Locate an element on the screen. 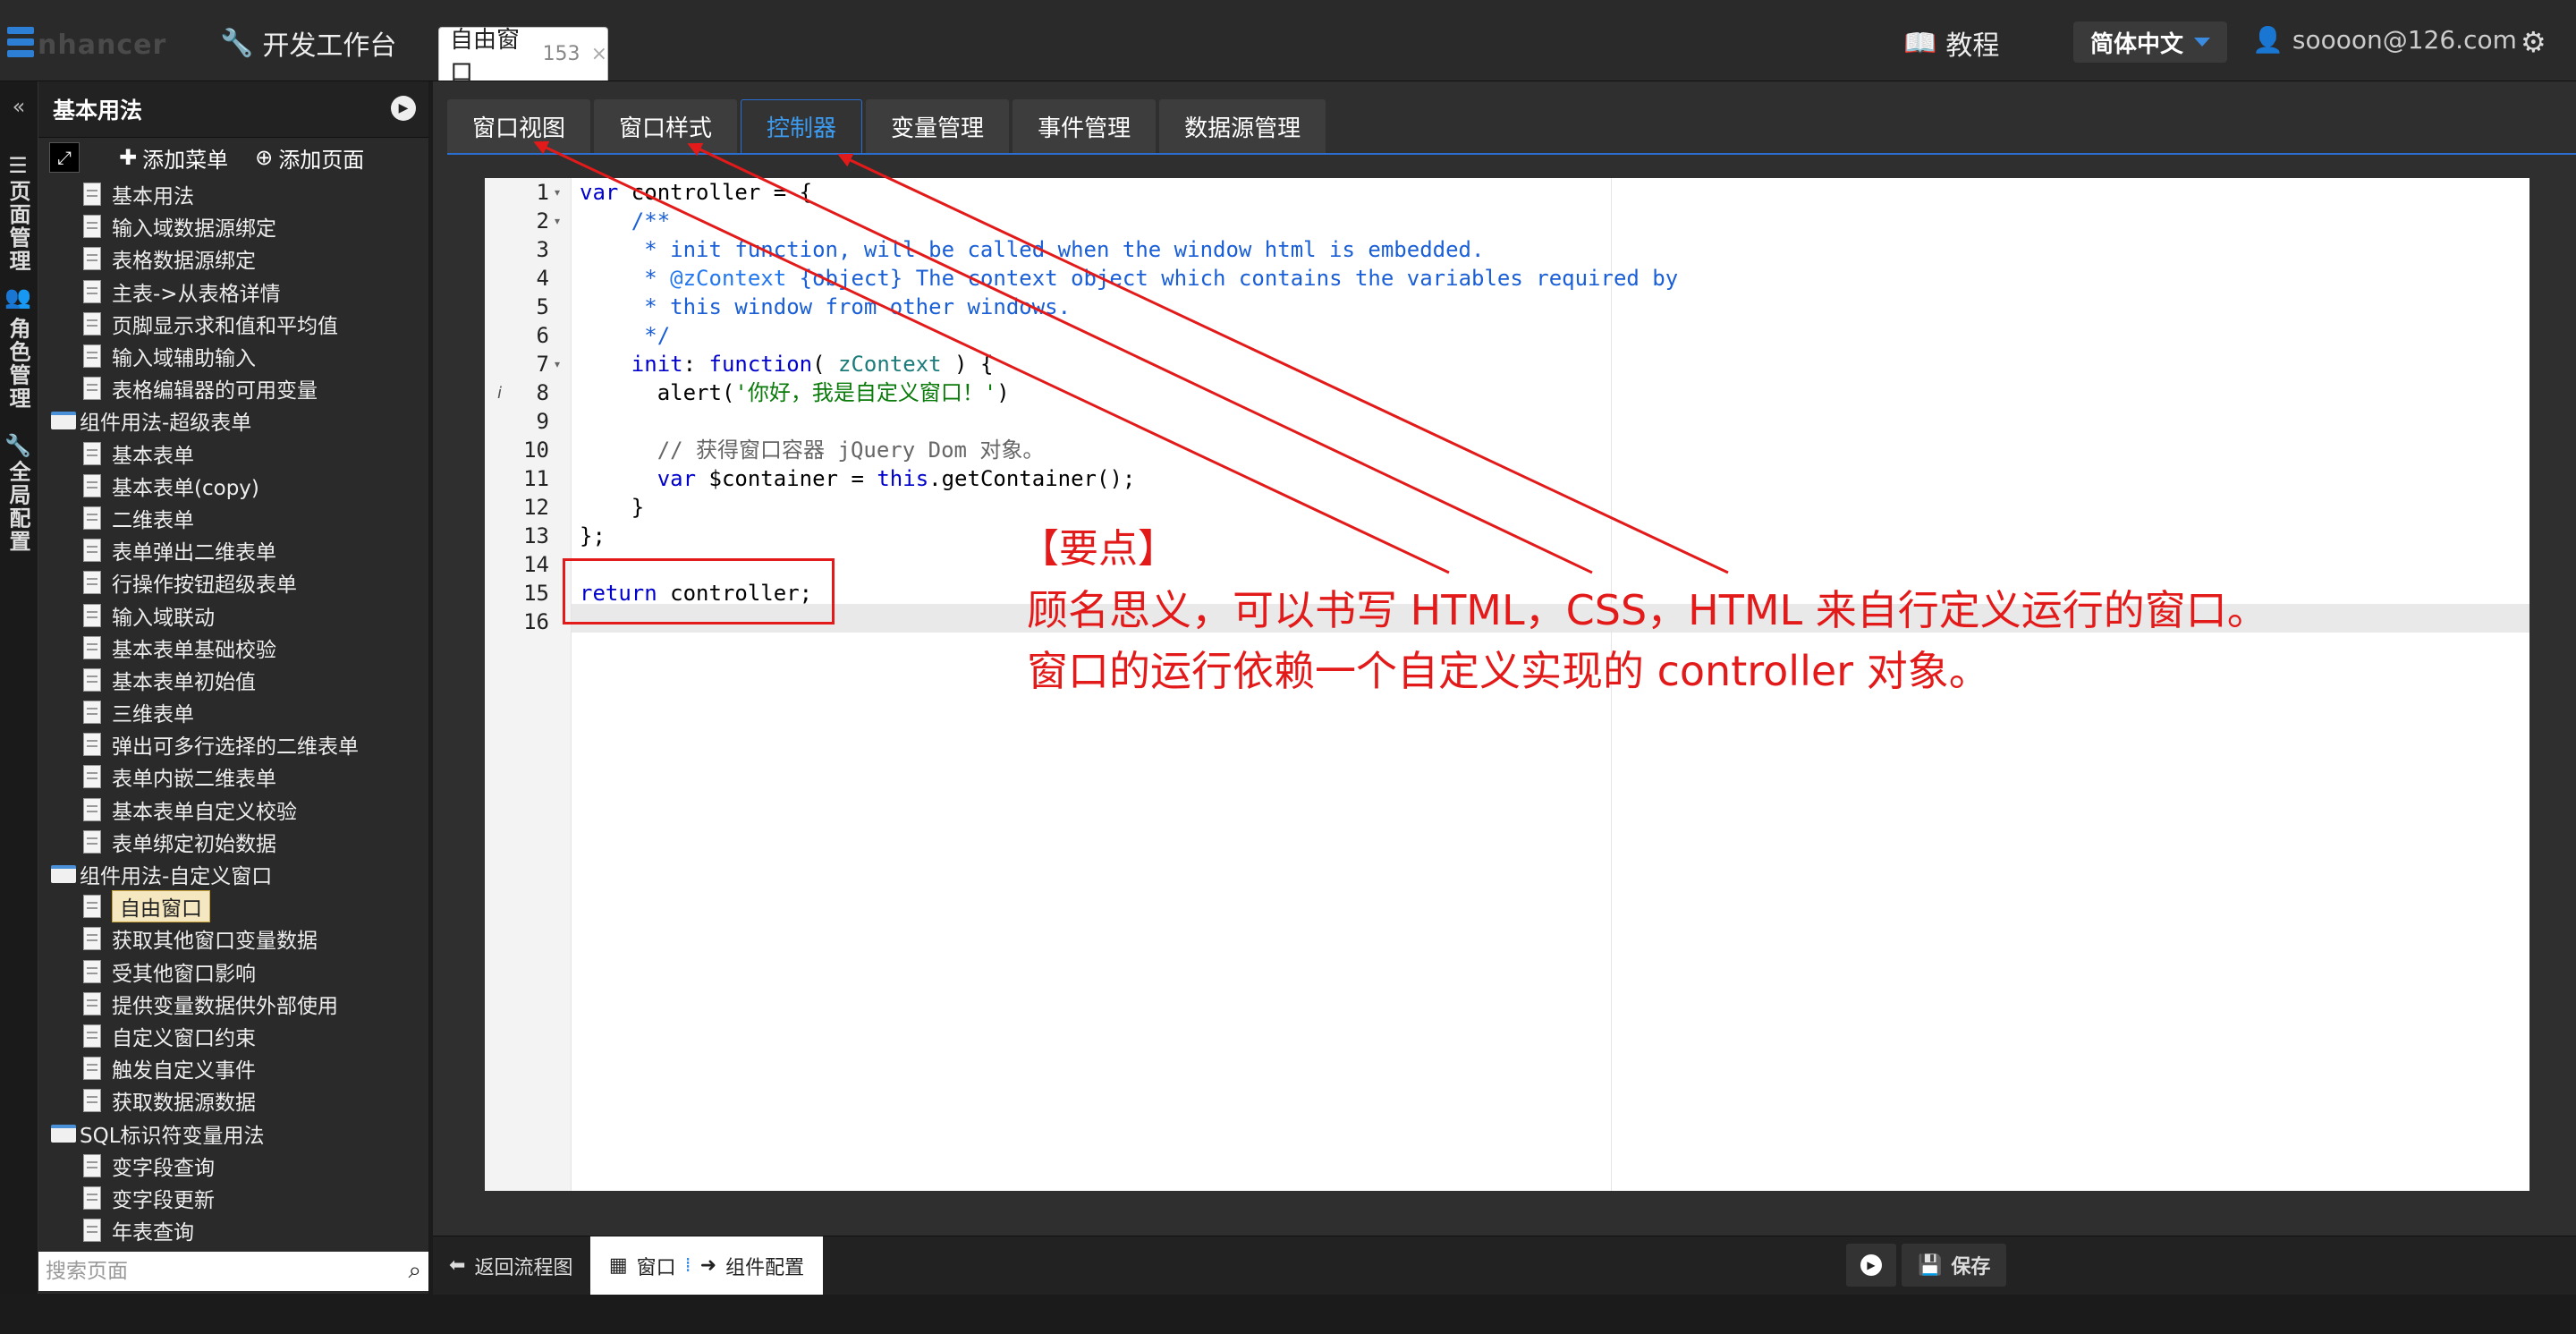 The height and width of the screenshot is (1334, 2576). tab-3: 变量管理 is located at coordinates (938, 126).